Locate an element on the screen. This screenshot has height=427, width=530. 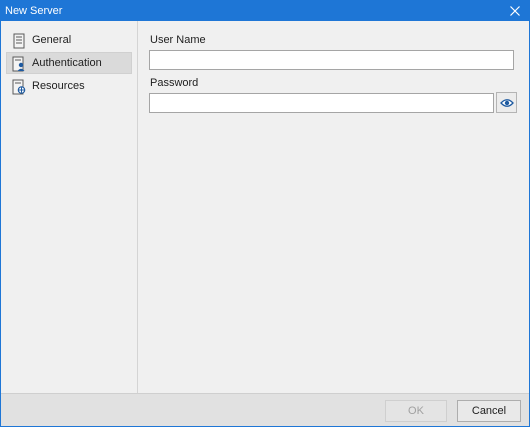
username-label: User Name is located at coordinates (178, 40).